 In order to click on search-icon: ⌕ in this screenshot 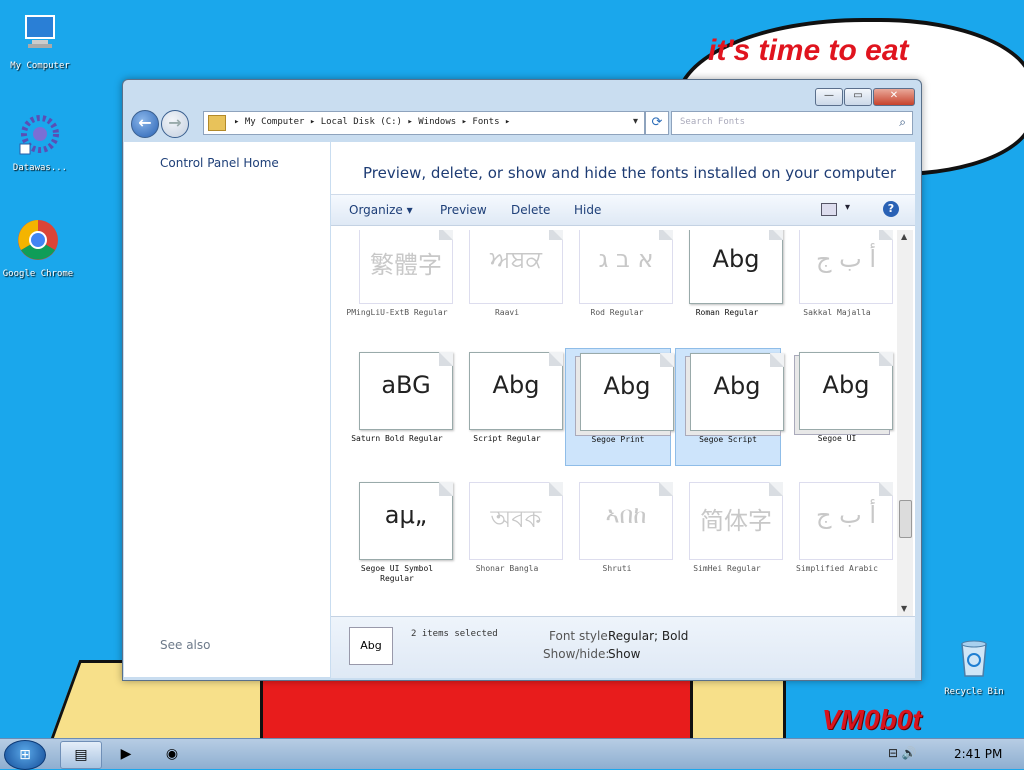, I will do `click(902, 122)`.